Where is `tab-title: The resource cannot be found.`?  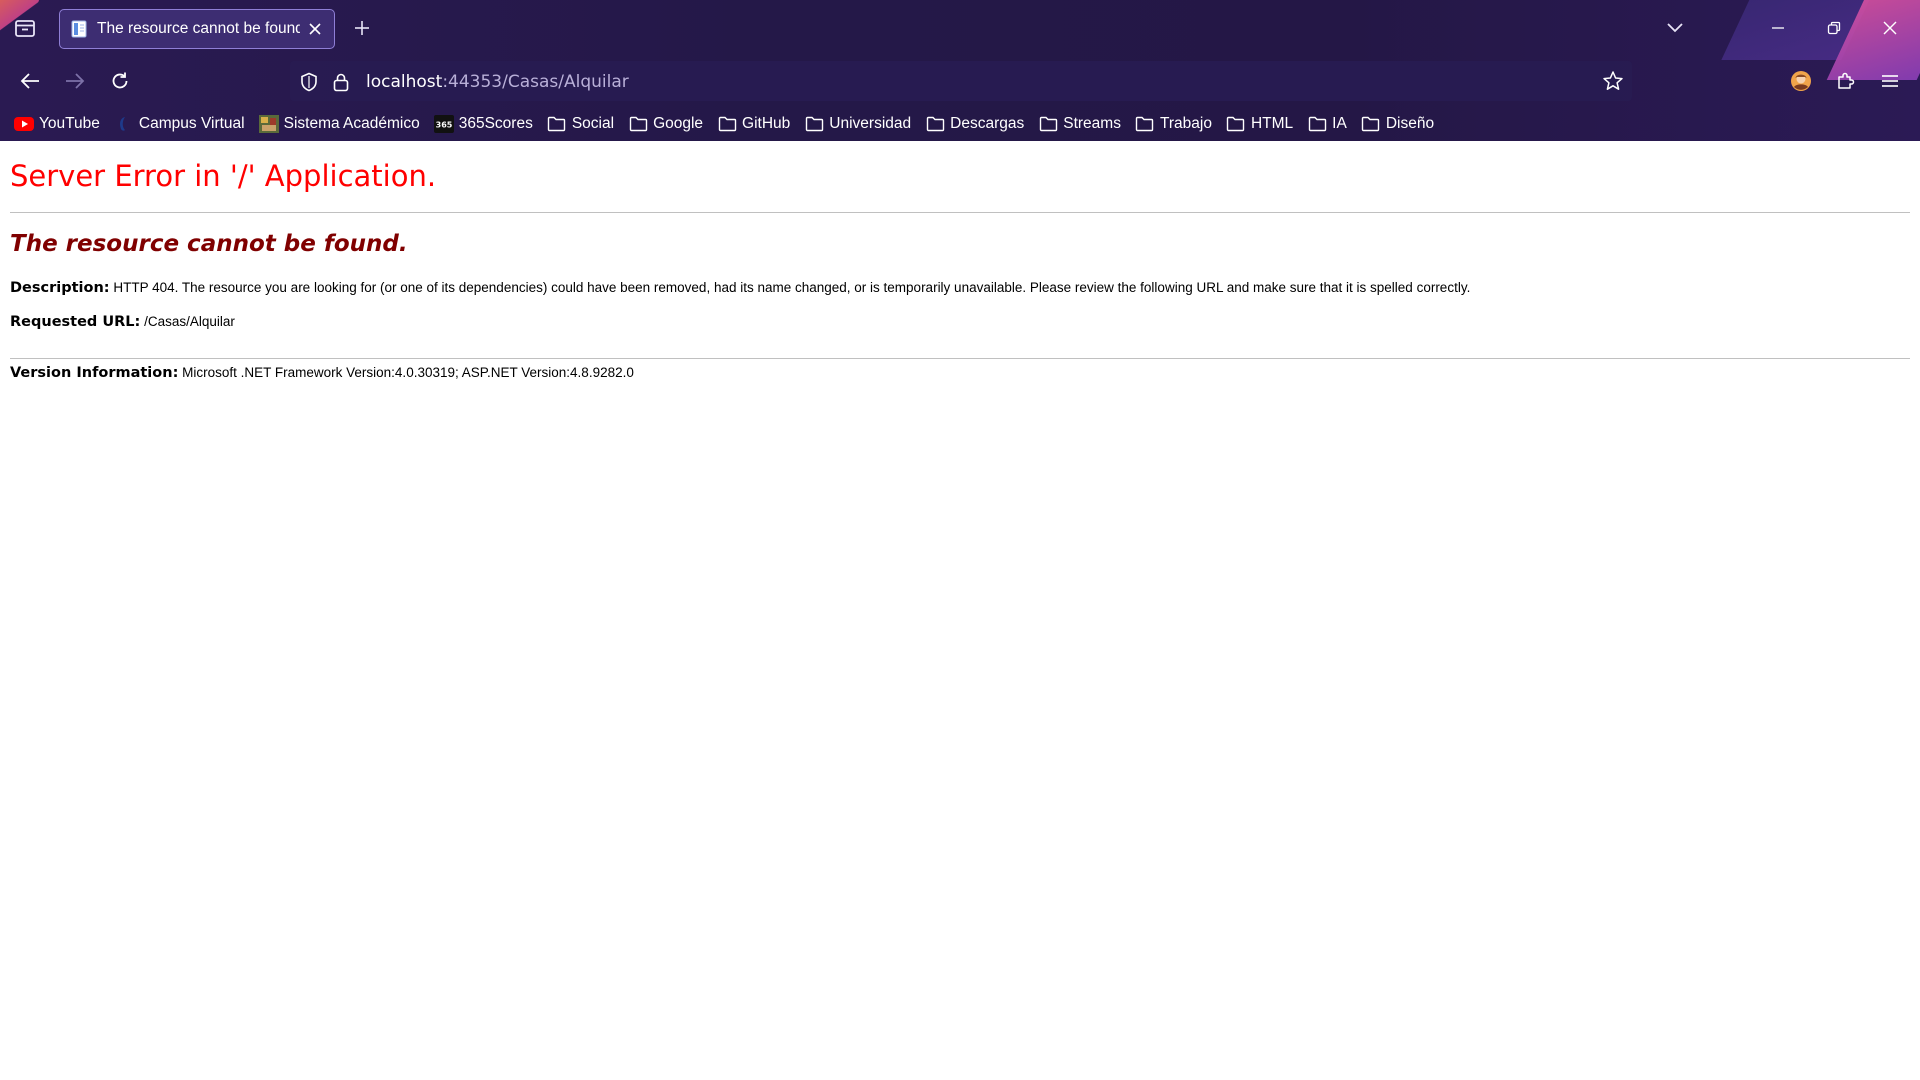
tab-title: The resource cannot be found. is located at coordinates (198, 28).